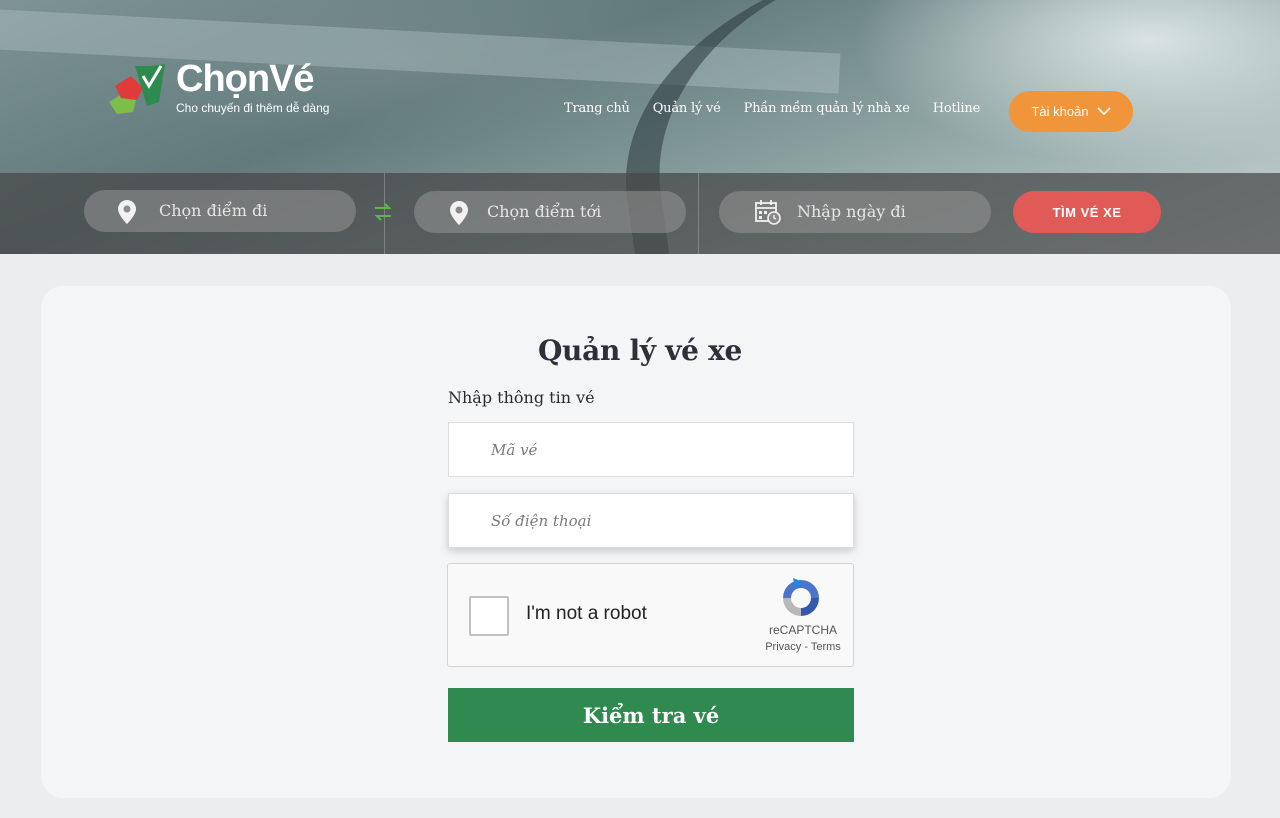 Image resolution: width=1280 pixels, height=818 pixels. I want to click on account-button: Tài khoản, so click(1071, 111).